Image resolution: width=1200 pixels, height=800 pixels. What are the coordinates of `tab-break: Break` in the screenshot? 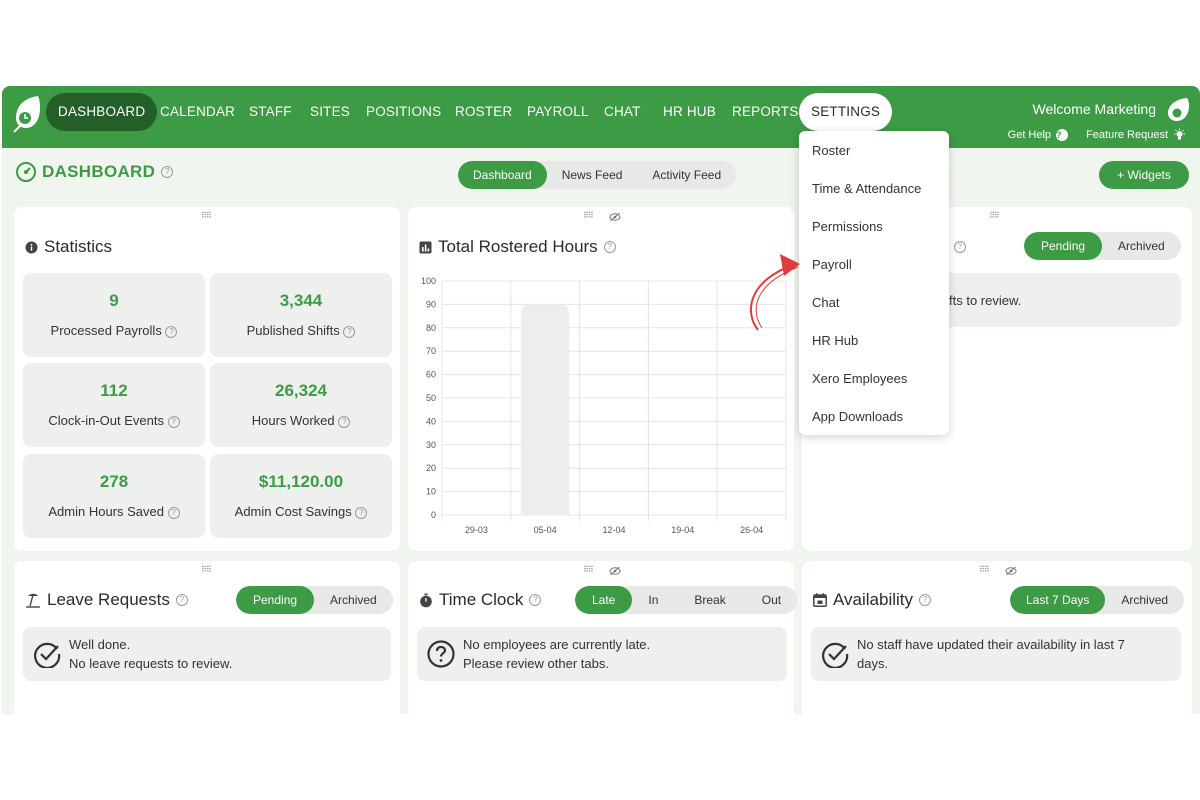 It's located at (709, 600).